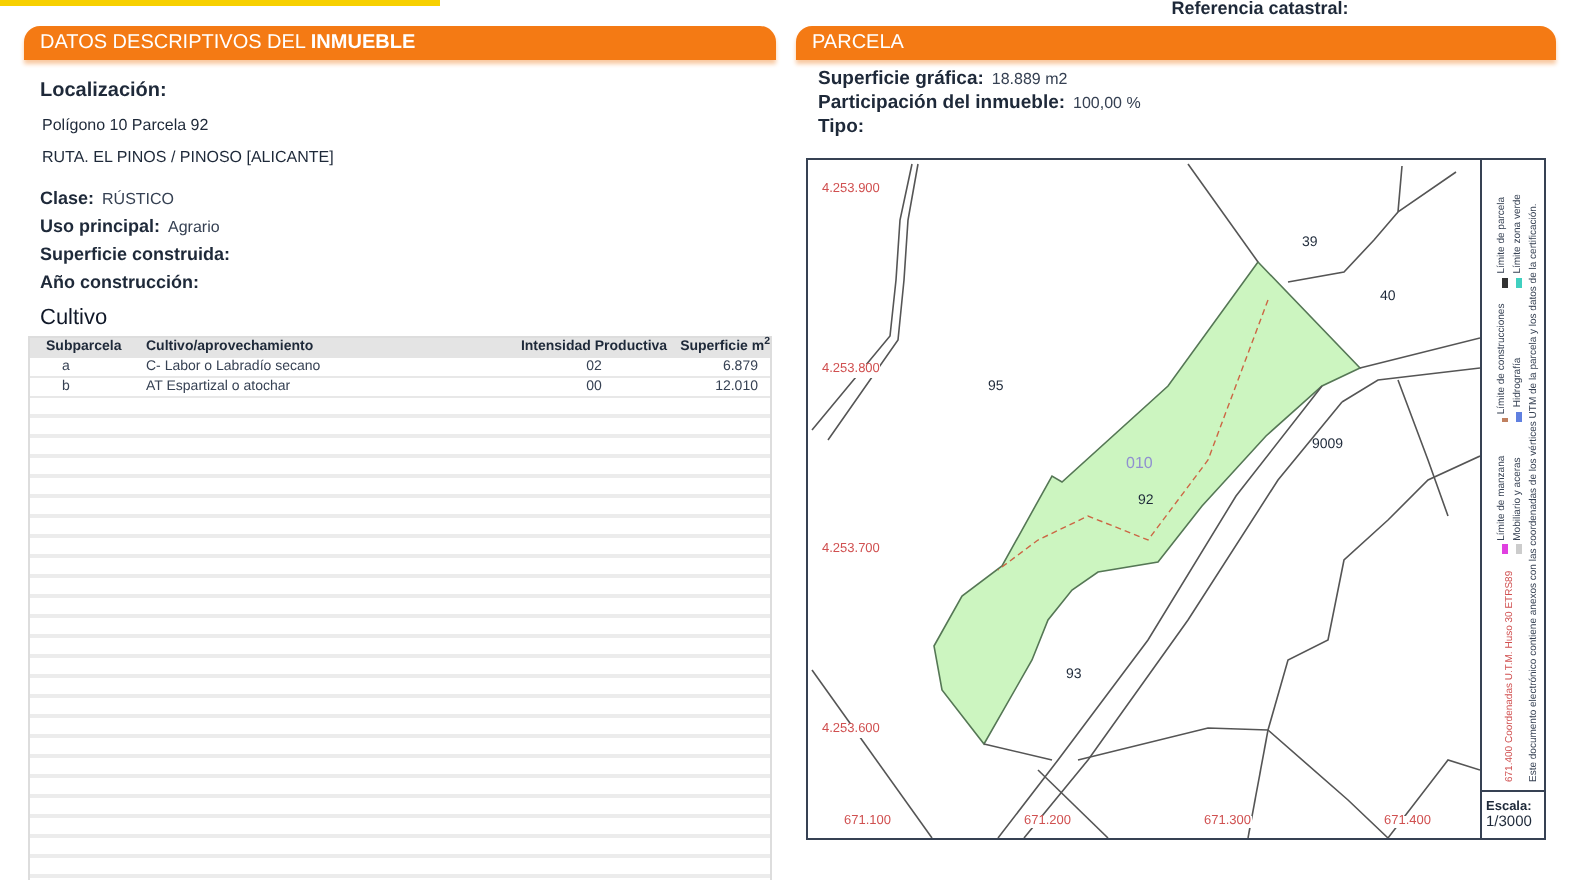  Describe the element at coordinates (942, 104) in the screenshot. I see `field-label: Participación del inmueble:` at that location.